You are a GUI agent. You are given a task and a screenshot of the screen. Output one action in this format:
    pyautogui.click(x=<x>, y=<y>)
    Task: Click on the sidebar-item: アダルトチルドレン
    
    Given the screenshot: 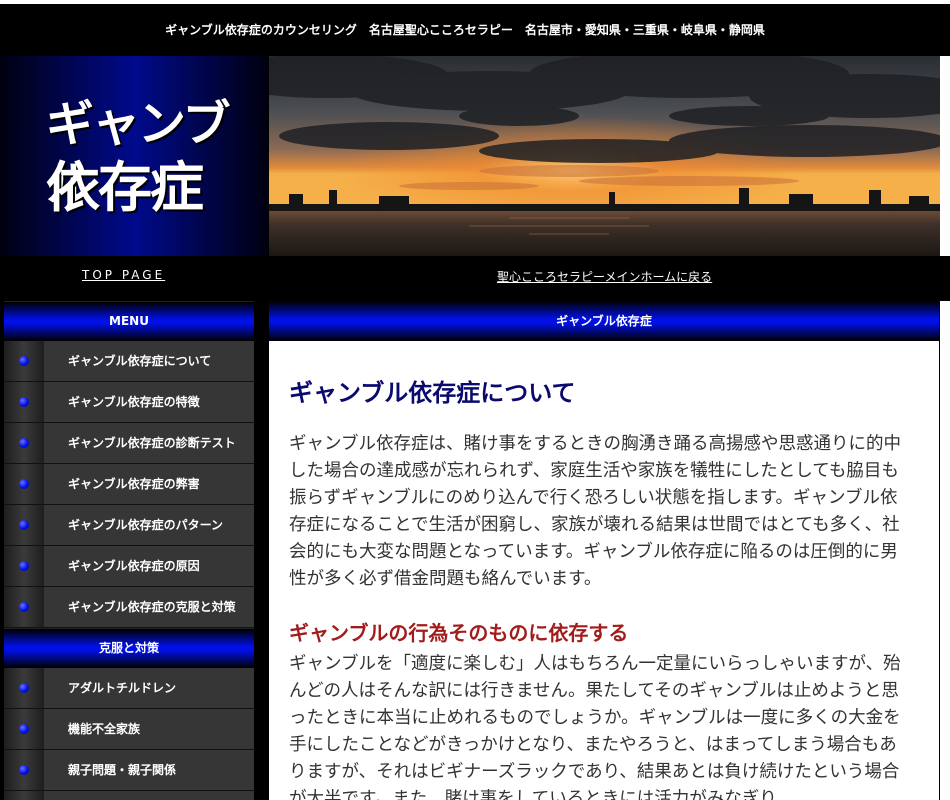 What is the action you would take?
    pyautogui.click(x=129, y=688)
    